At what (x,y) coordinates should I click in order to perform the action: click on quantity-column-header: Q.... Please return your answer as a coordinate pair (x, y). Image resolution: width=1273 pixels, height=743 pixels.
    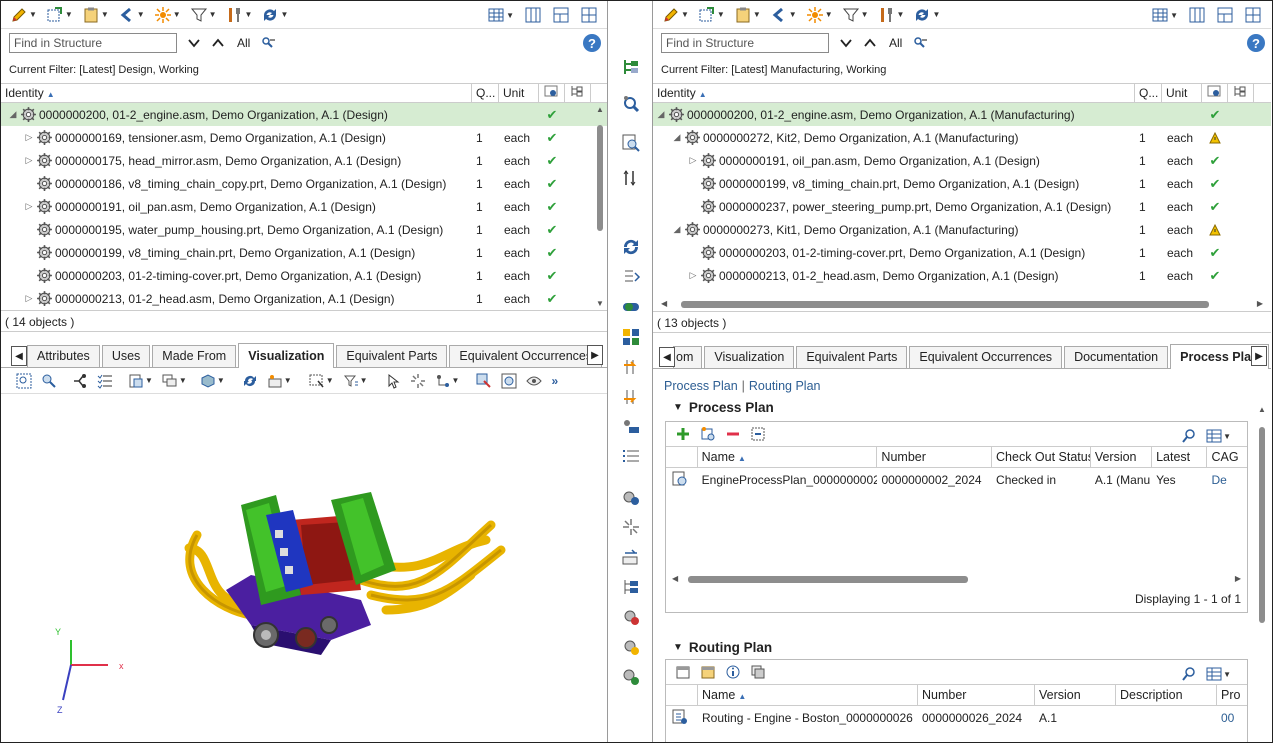
    Looking at the image, I should click on (485, 93).